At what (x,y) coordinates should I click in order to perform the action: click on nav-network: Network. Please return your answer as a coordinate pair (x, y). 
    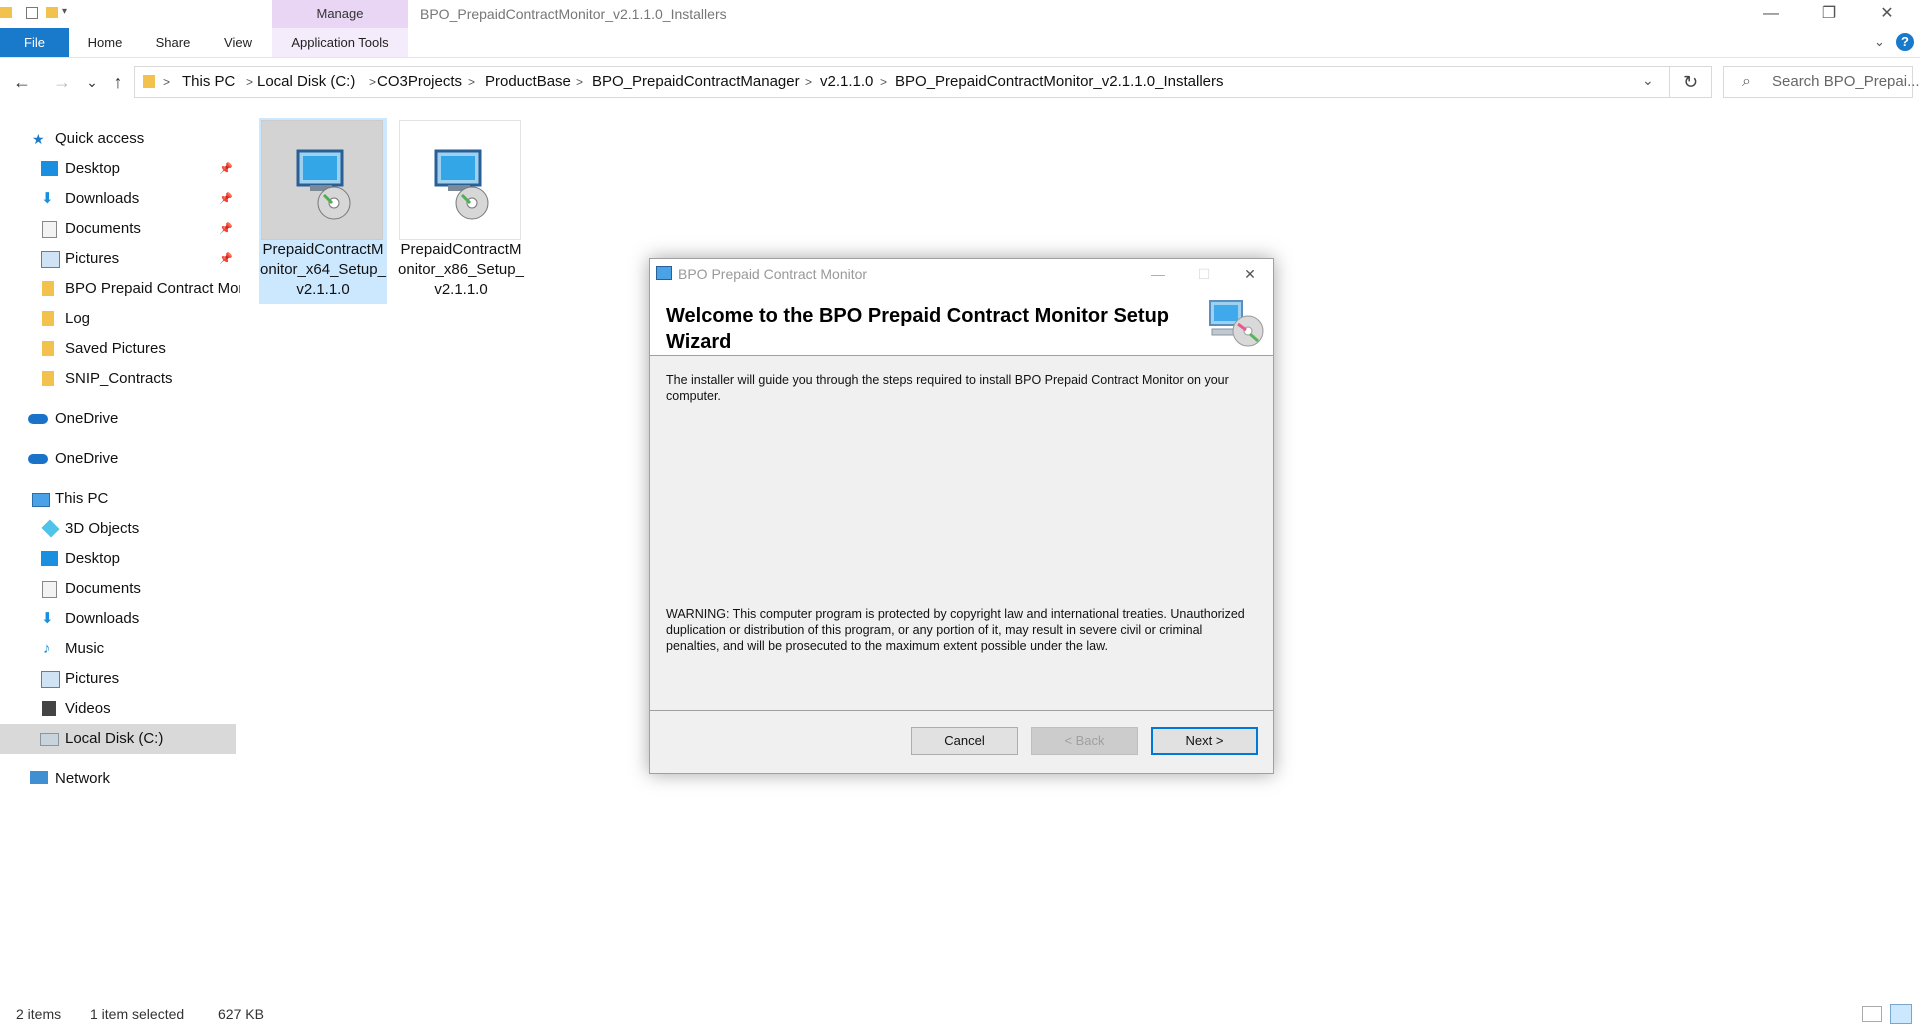
    Looking at the image, I should click on (118, 779).